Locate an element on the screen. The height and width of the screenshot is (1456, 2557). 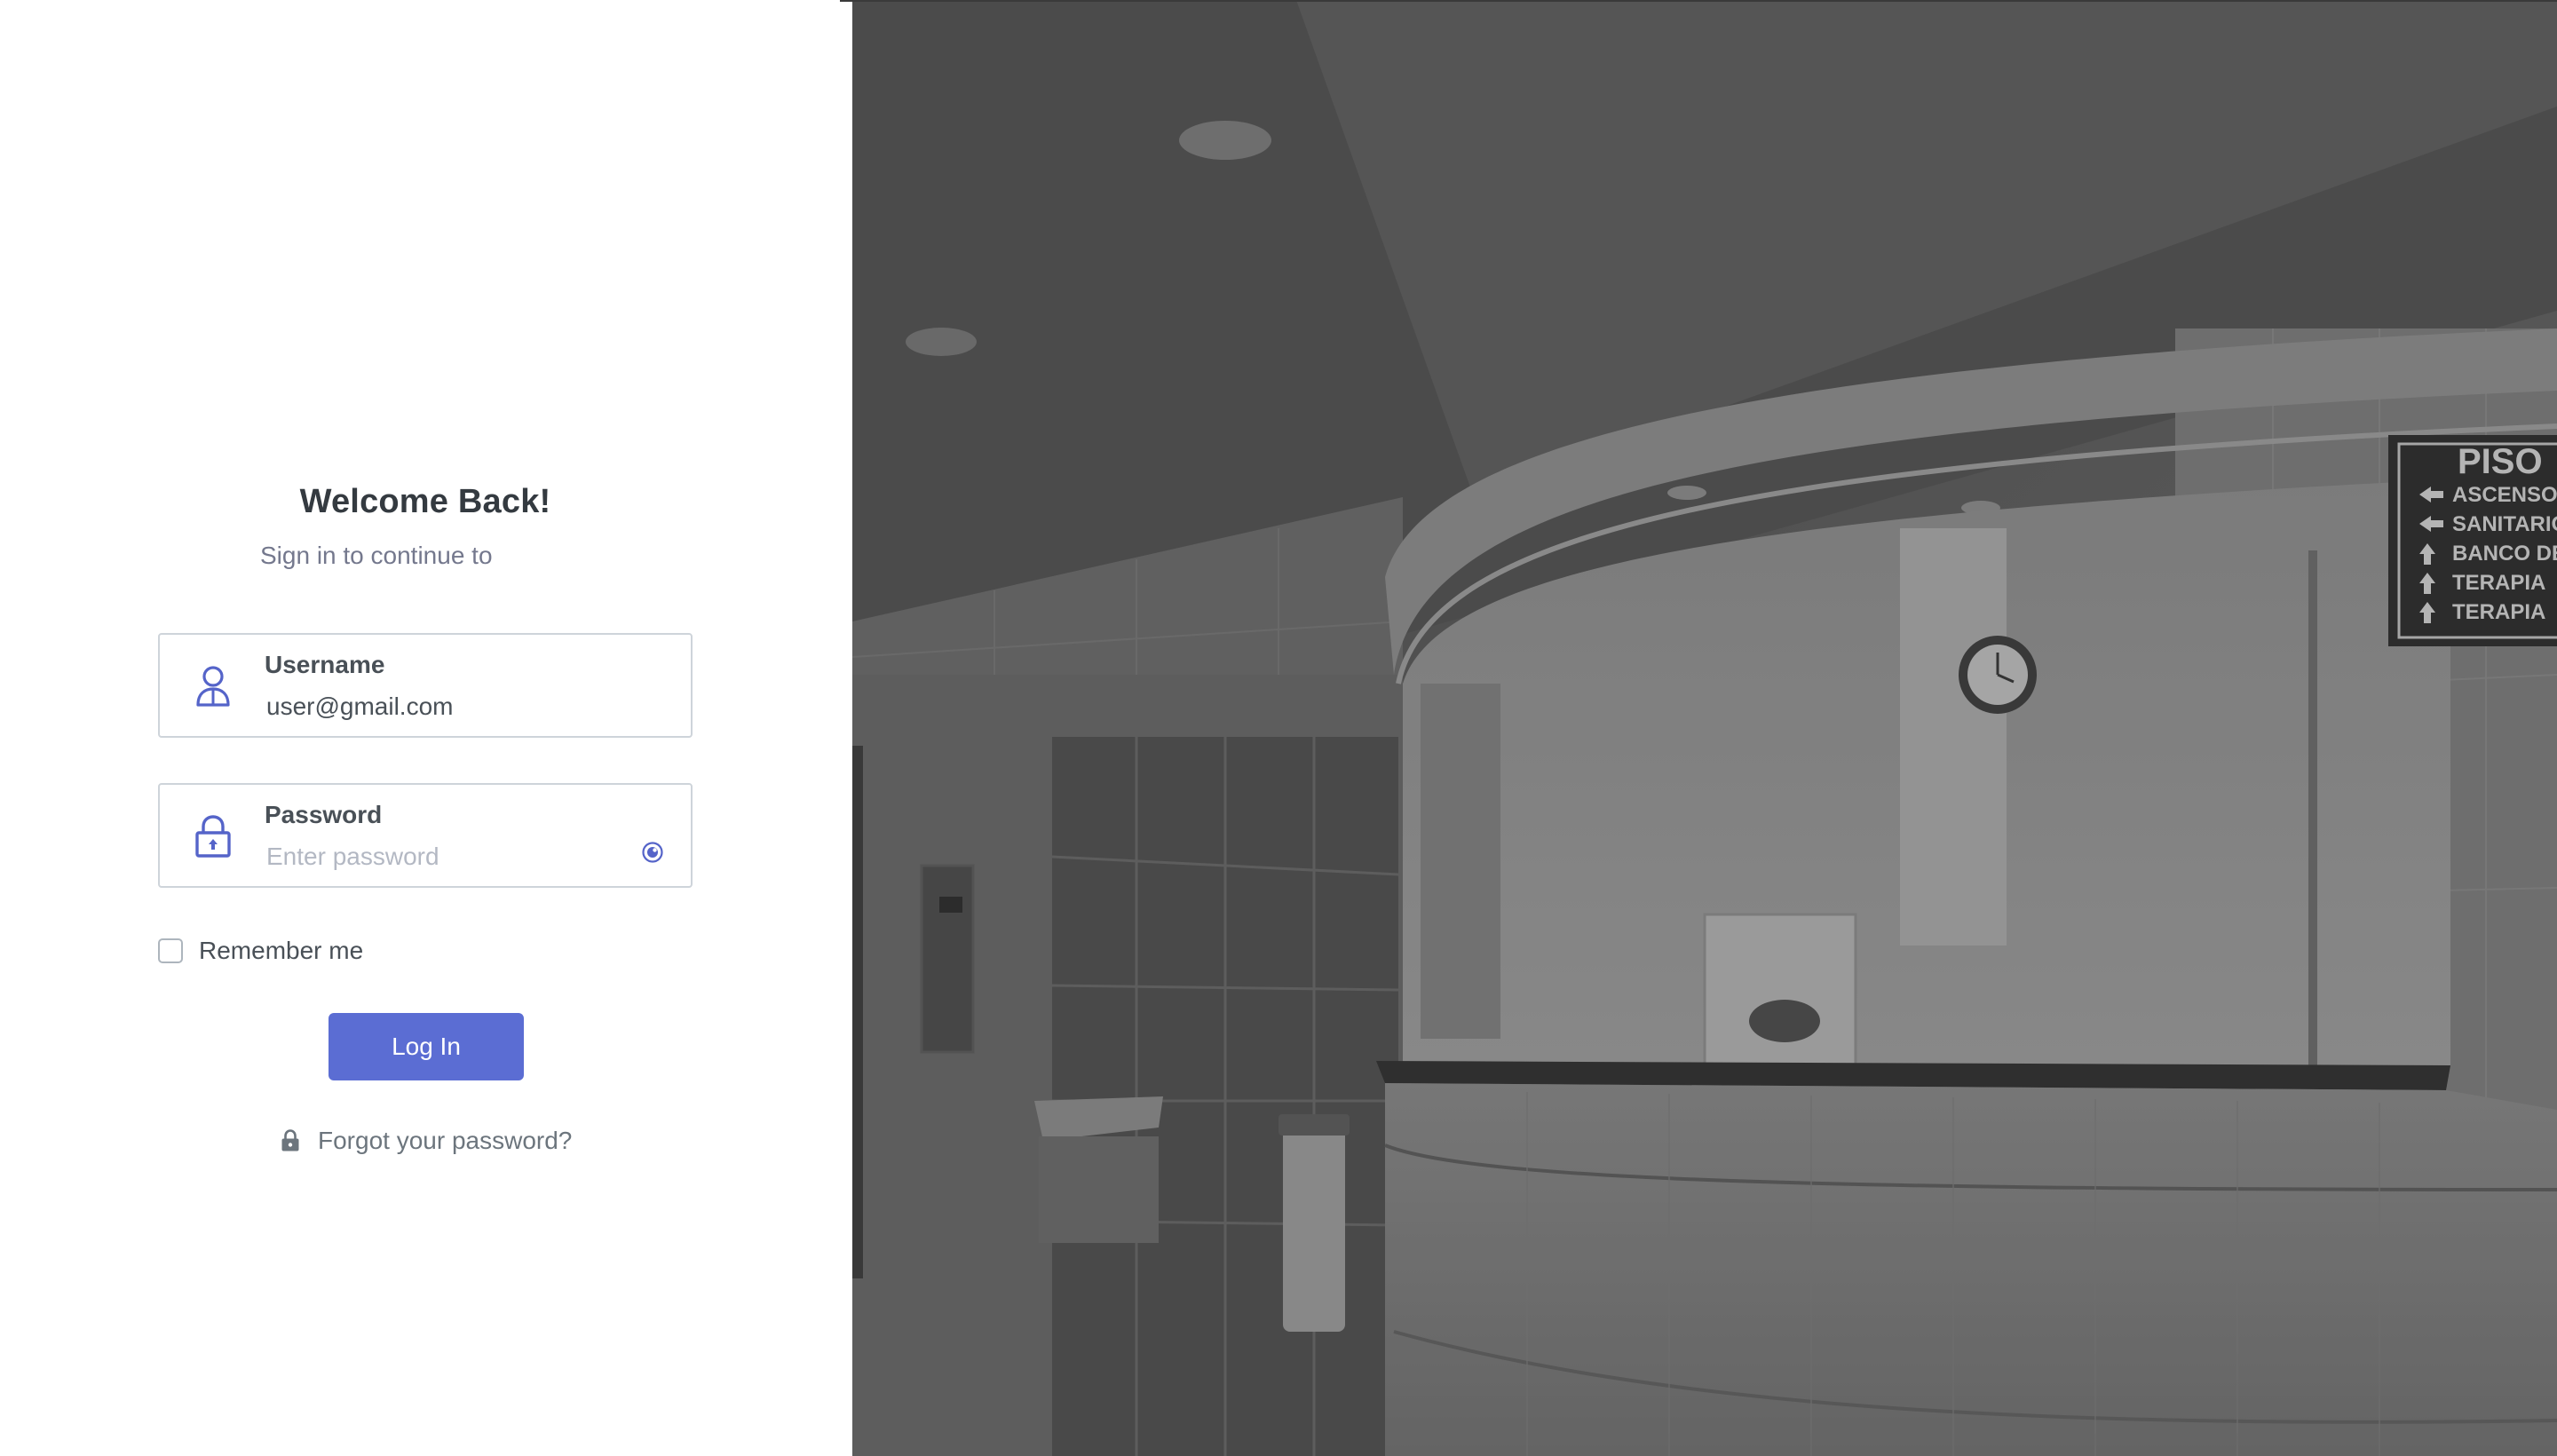
remember-checkbox is located at coordinates (170, 951).